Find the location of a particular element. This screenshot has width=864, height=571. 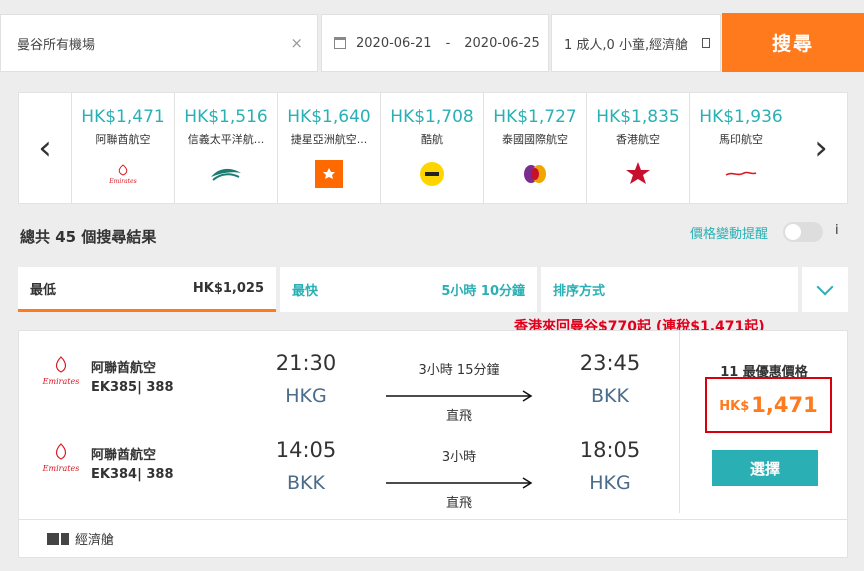

departure-airport: BKK is located at coordinates (306, 483).